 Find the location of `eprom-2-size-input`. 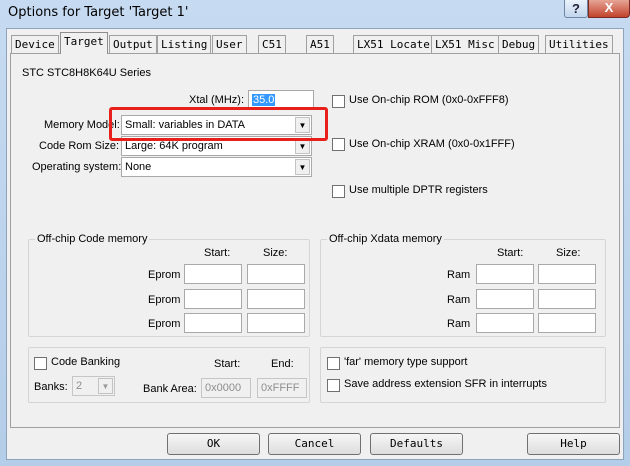

eprom-2-size-input is located at coordinates (276, 299).